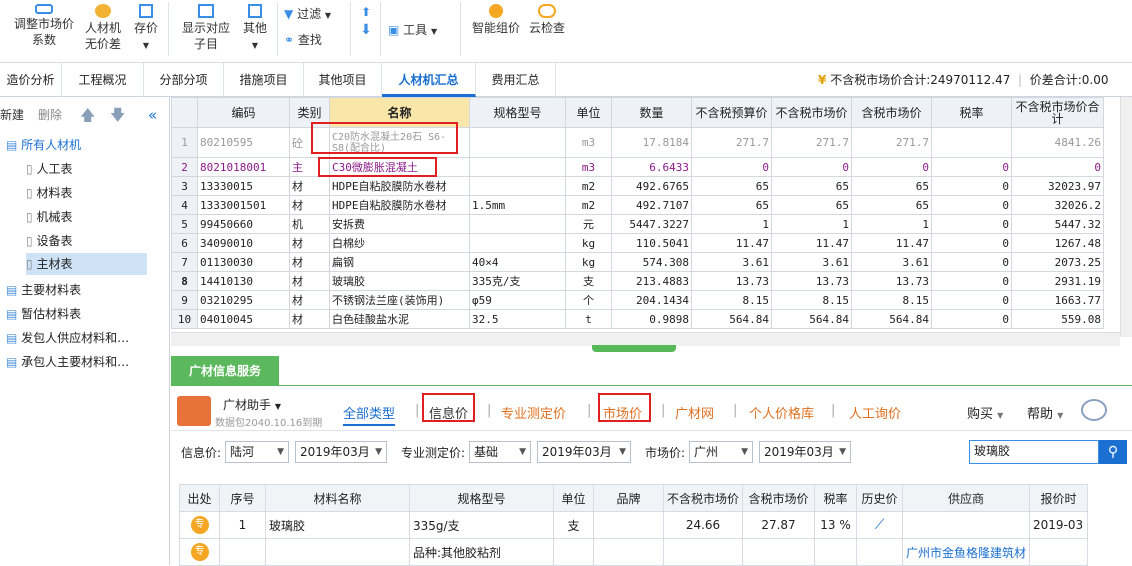 This screenshot has width=1132, height=566. I want to click on col-market-price: 不含税市场价, so click(811, 112).